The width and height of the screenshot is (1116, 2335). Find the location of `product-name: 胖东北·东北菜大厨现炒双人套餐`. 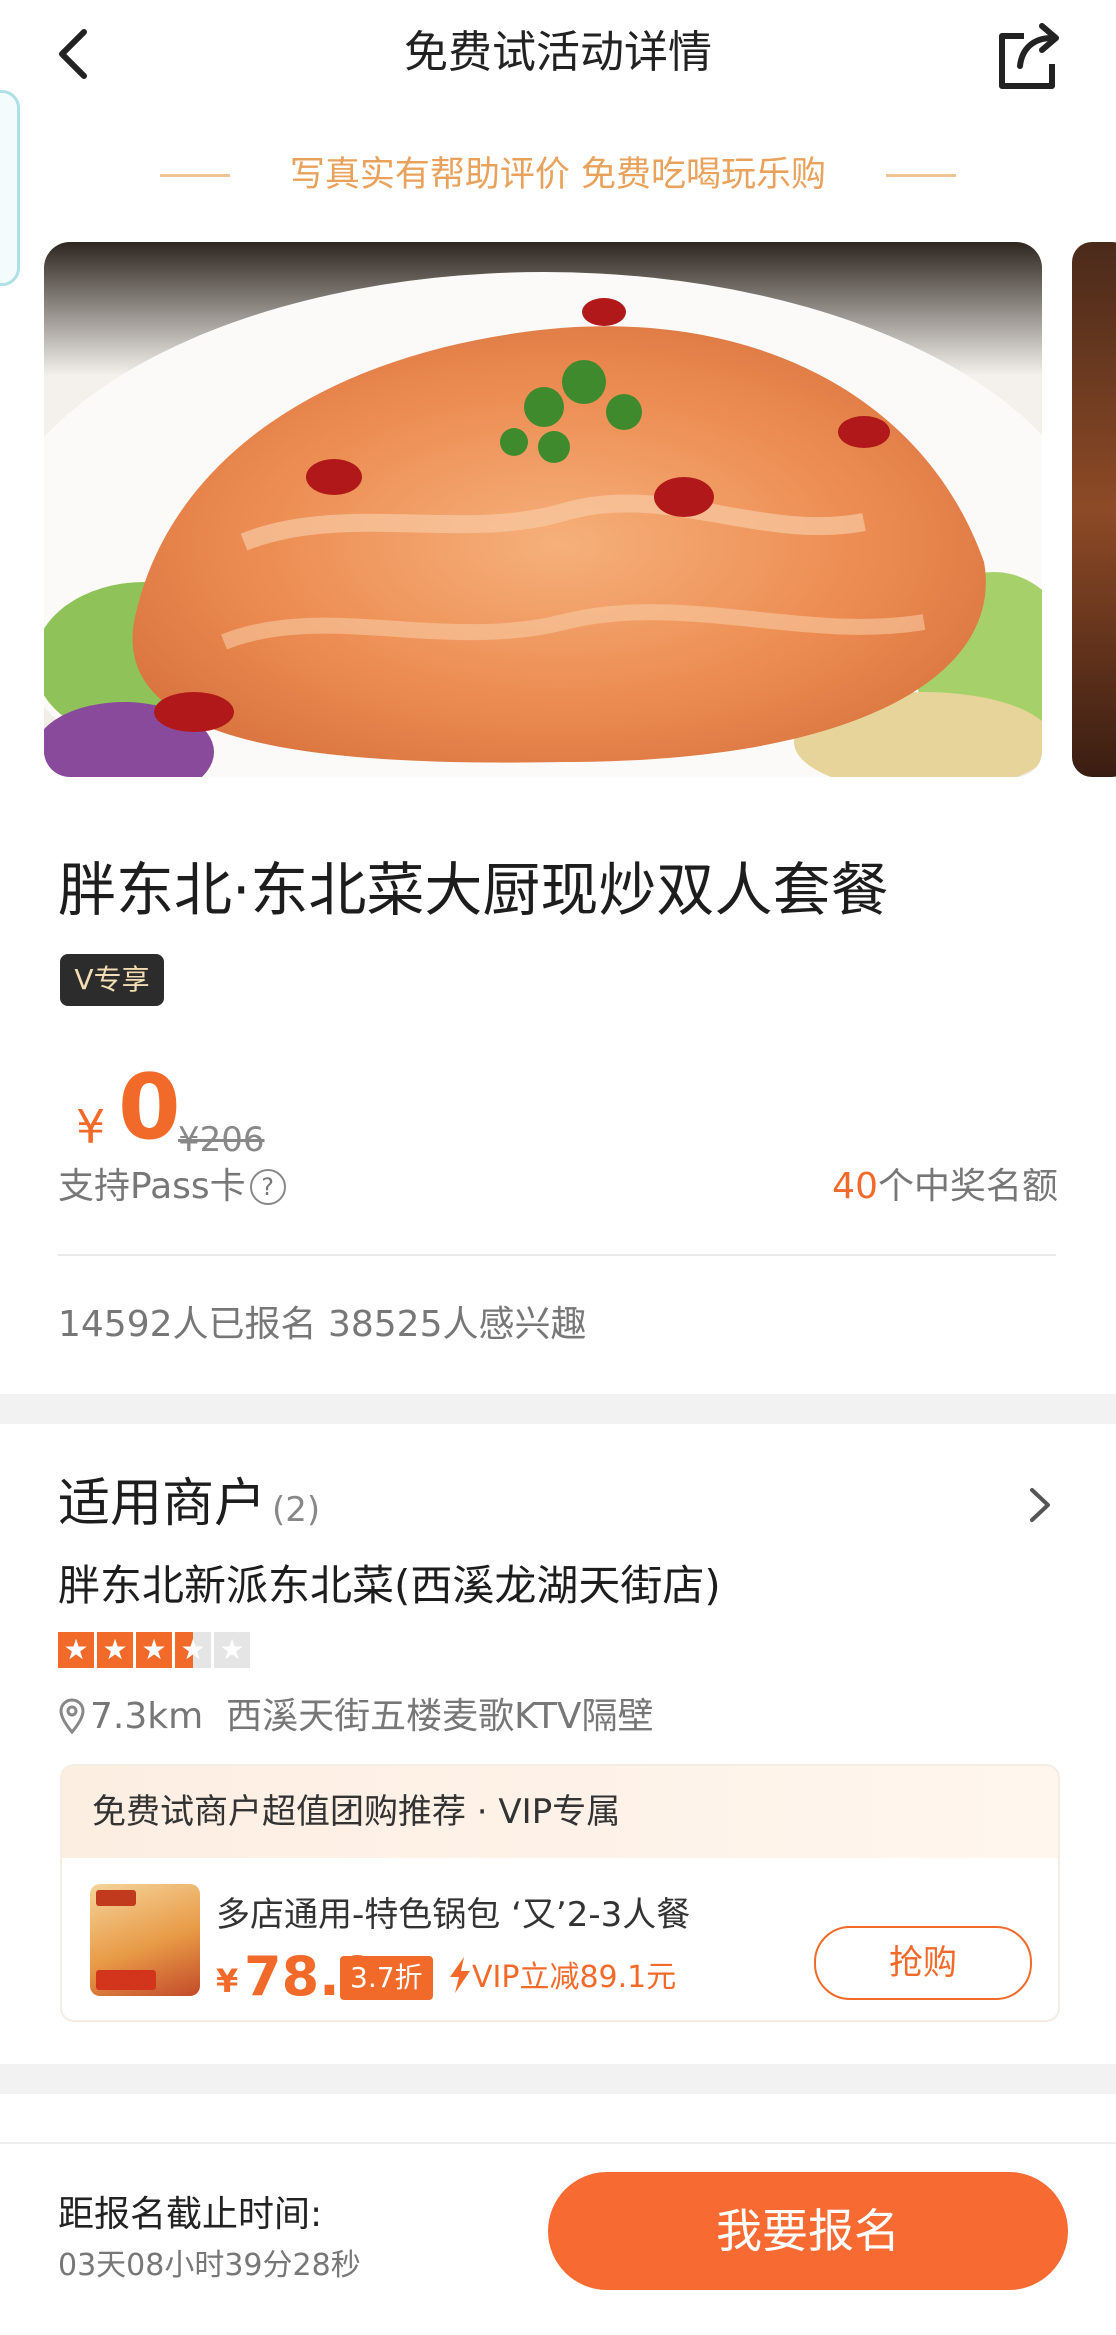

product-name: 胖东北·东北菜大厨现炒双人套餐 is located at coordinates (473, 890).